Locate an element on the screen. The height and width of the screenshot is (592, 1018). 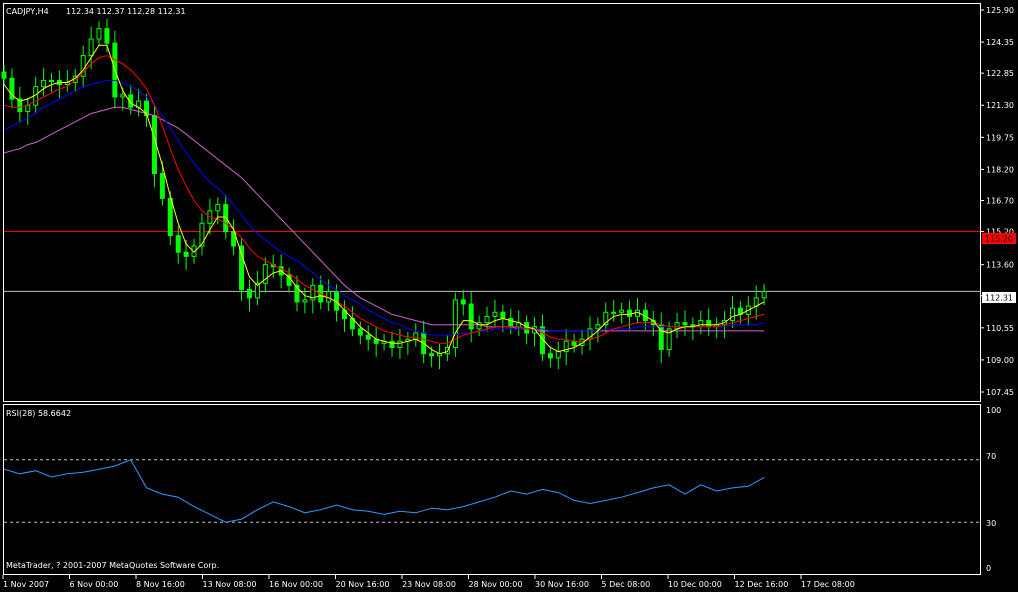
time-tick-label: 1 Nov 2007 is located at coordinates (26, 584).